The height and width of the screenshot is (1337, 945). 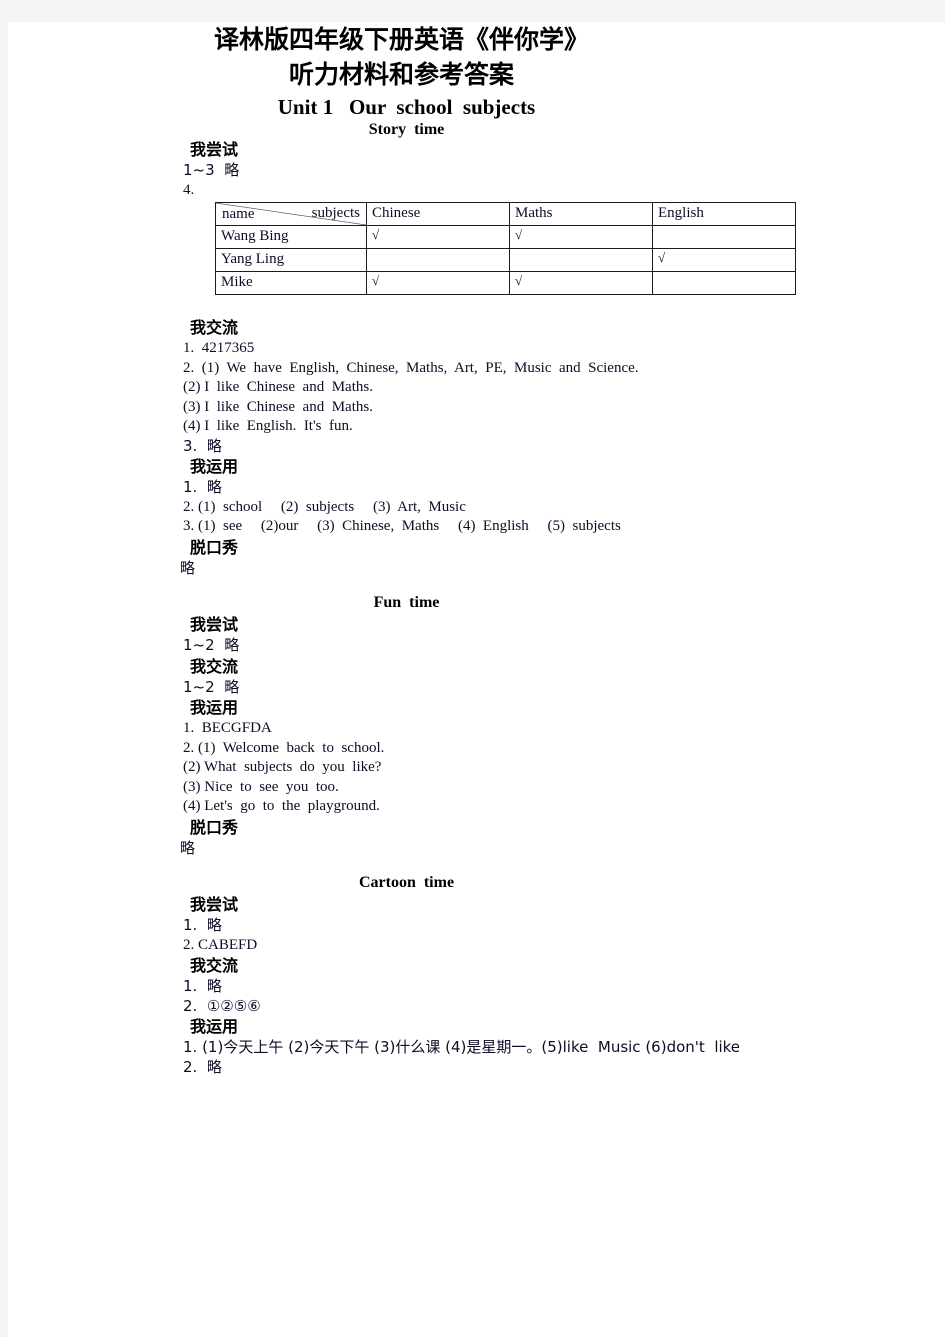 I want to click on fun-apply-line-1: 1. BECGFDA, so click(x=227, y=728).